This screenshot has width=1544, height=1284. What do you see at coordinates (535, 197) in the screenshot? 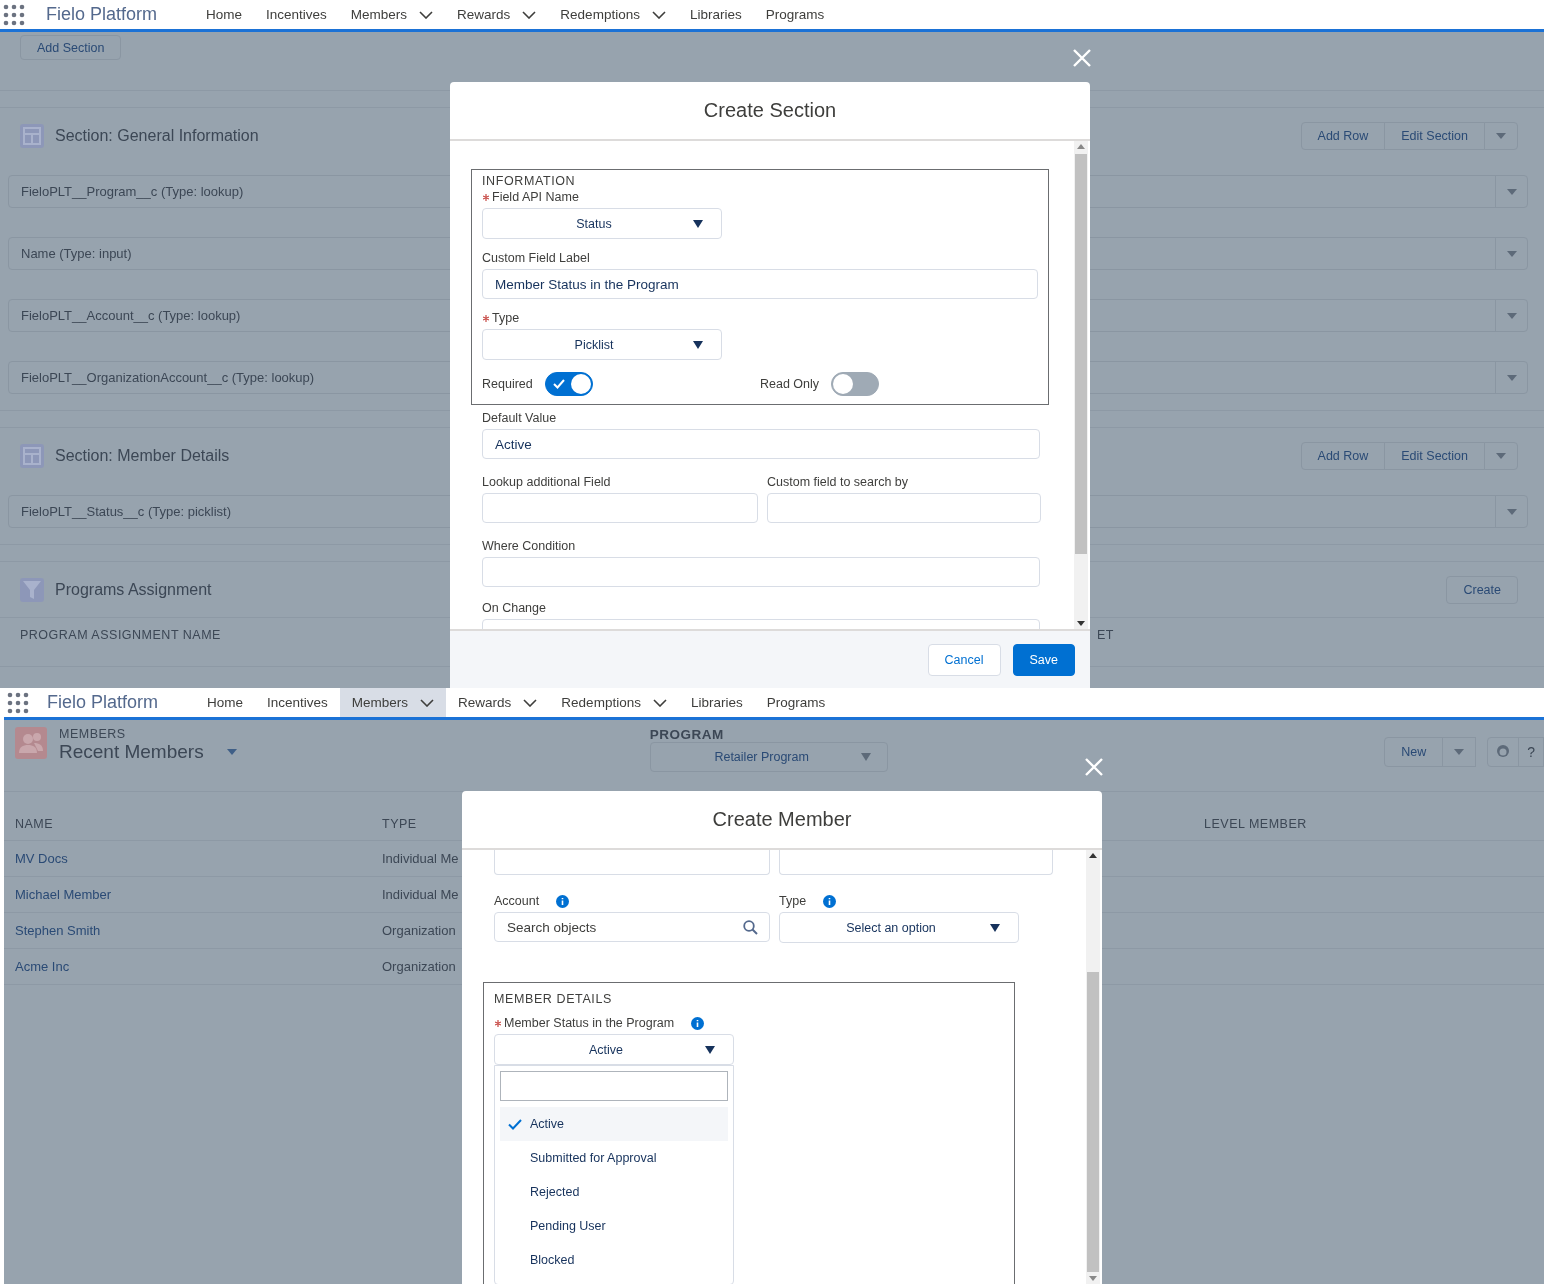
I see `field-label: Field API Name` at bounding box center [535, 197].